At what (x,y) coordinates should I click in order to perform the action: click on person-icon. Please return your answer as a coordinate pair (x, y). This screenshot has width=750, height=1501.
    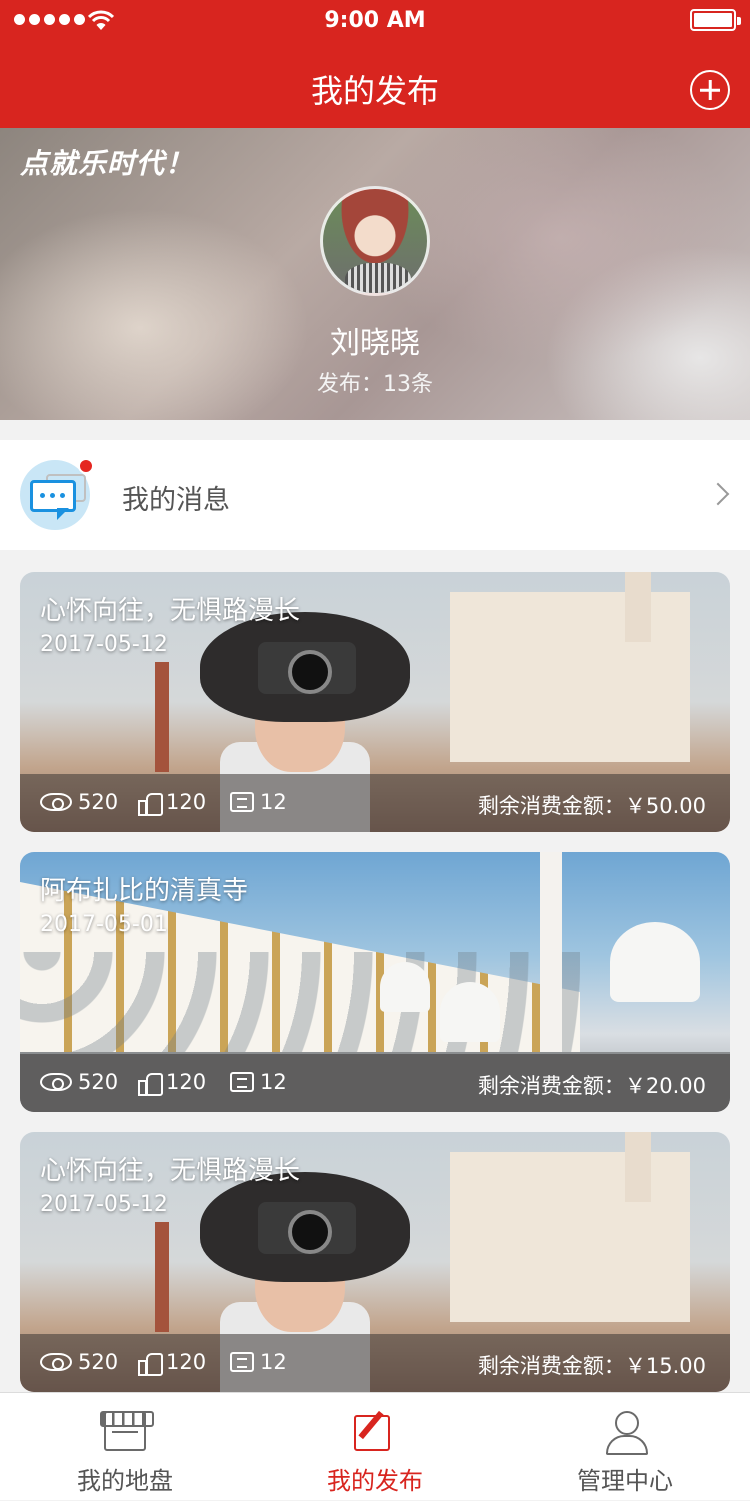
    Looking at the image, I should click on (626, 1433).